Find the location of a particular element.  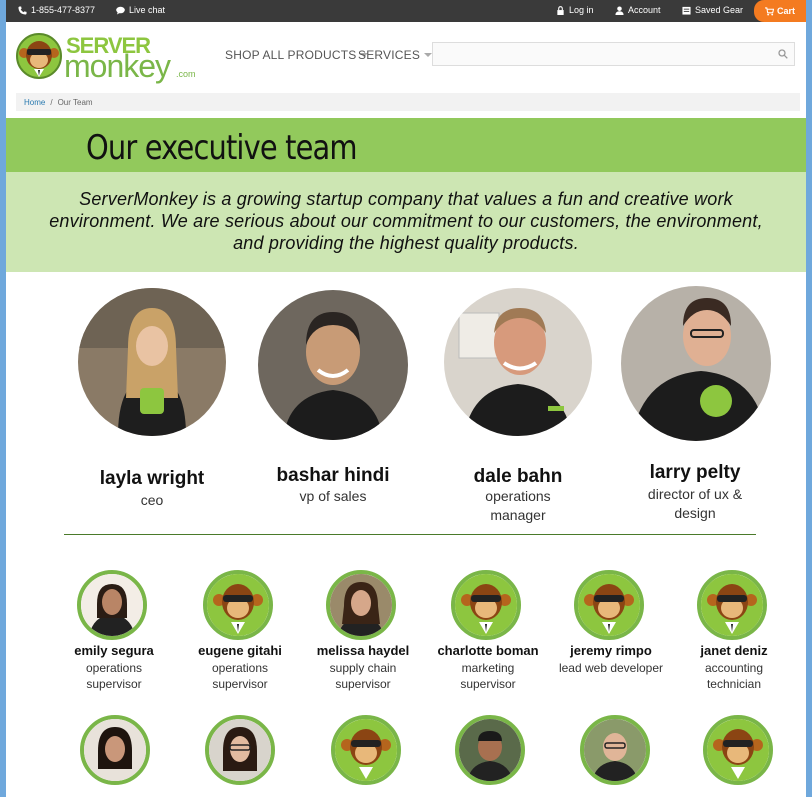

search-input is located at coordinates (613, 54).